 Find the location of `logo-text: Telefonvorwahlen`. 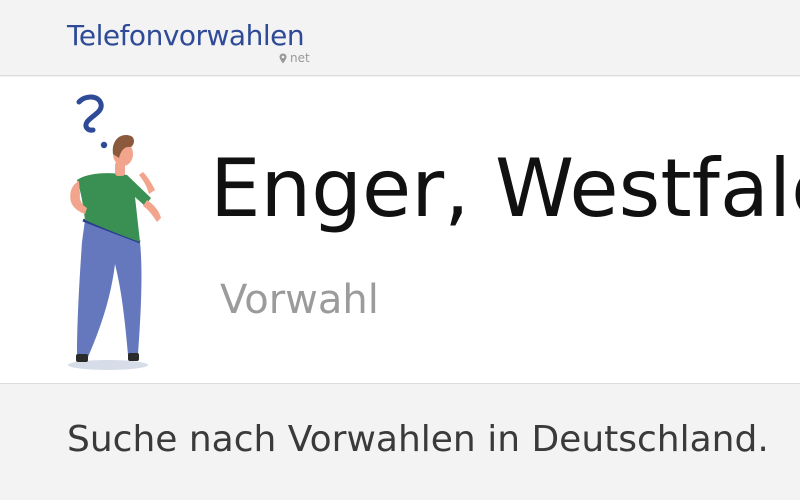

logo-text: Telefonvorwahlen is located at coordinates (186, 35).